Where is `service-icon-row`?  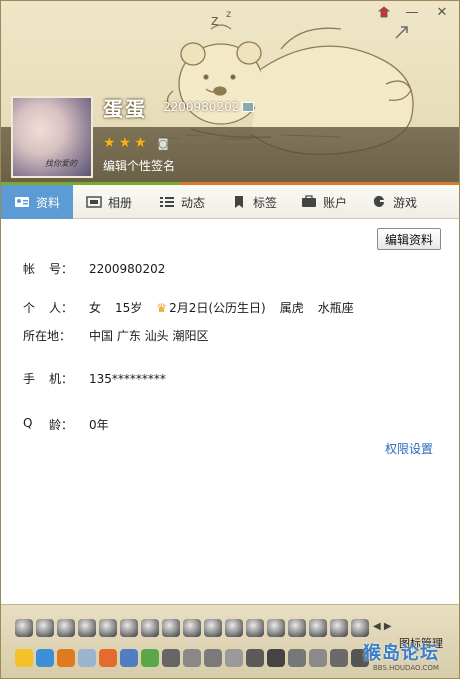
service-icon-row is located at coordinates (192, 658).